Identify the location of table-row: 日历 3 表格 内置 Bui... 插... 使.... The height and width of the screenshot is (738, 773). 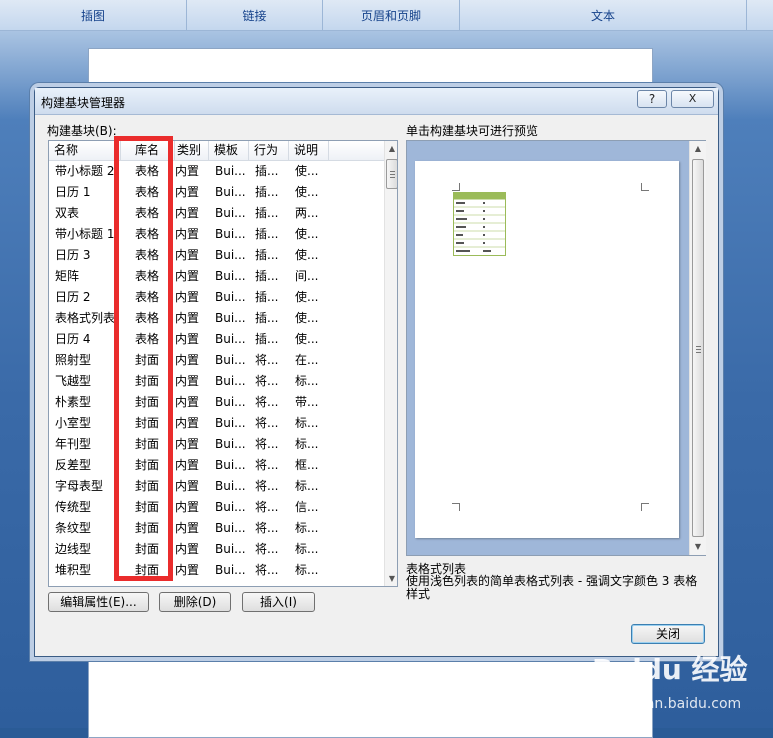
(217, 255).